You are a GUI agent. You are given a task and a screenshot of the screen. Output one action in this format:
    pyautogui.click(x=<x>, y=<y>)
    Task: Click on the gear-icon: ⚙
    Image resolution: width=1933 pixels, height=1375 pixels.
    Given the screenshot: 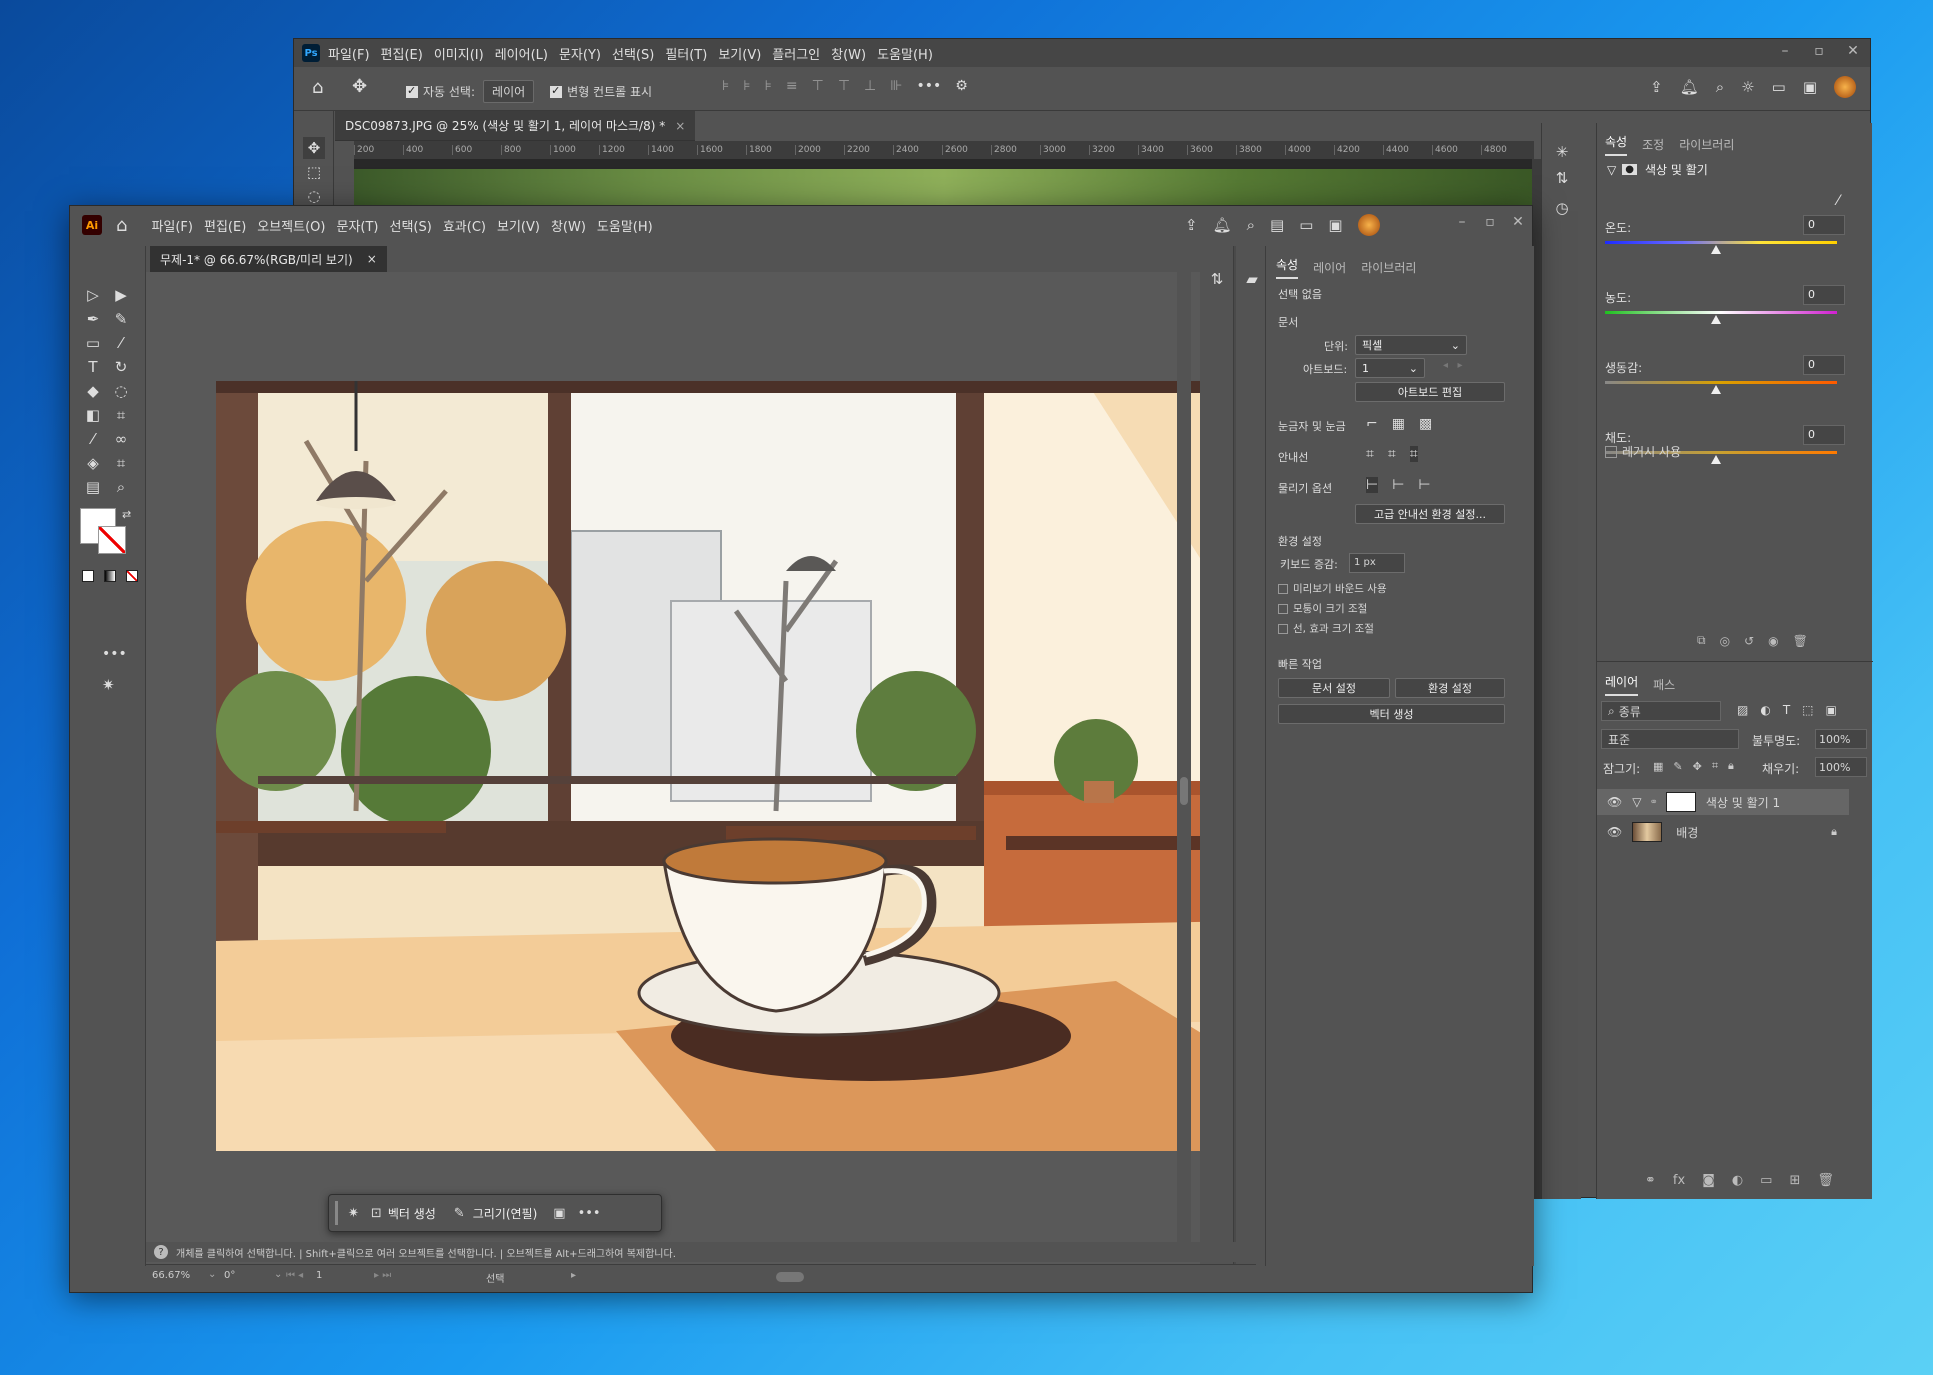 What is the action you would take?
    pyautogui.click(x=961, y=86)
    